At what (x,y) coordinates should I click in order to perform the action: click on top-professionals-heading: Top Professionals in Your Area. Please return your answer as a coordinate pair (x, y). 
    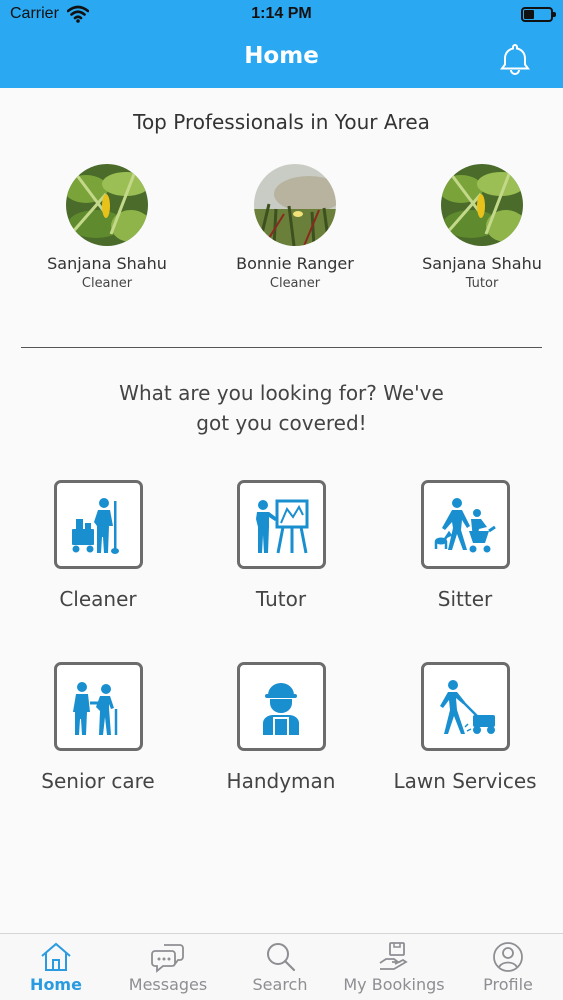
    Looking at the image, I should click on (281, 122).